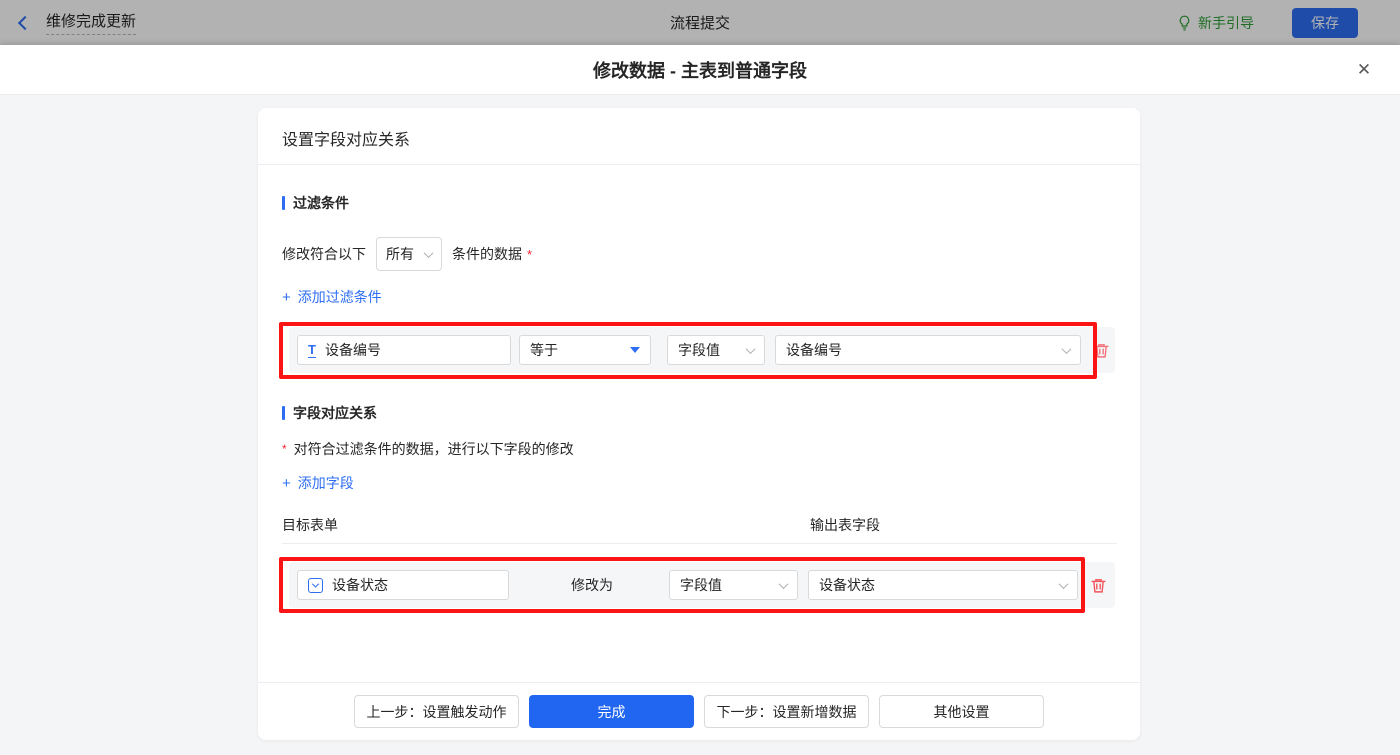 The image size is (1400, 755). What do you see at coordinates (544, 350) in the screenshot?
I see `operator-value: 等于` at bounding box center [544, 350].